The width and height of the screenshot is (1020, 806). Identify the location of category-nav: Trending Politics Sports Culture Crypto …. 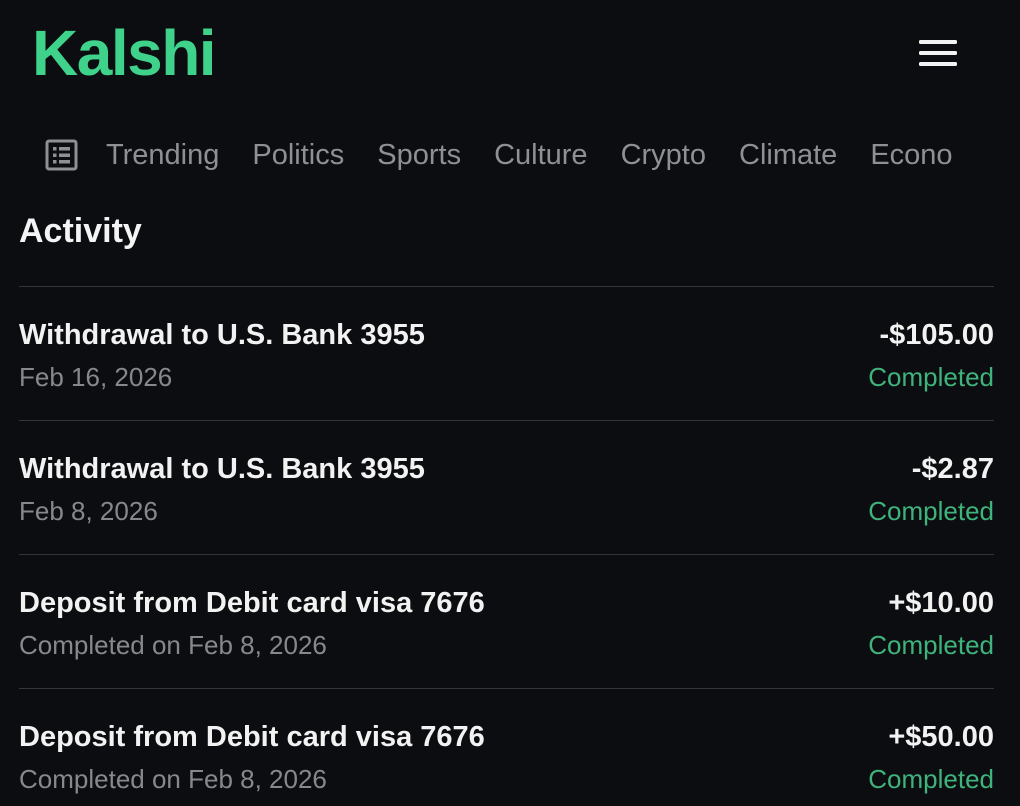
(510, 155).